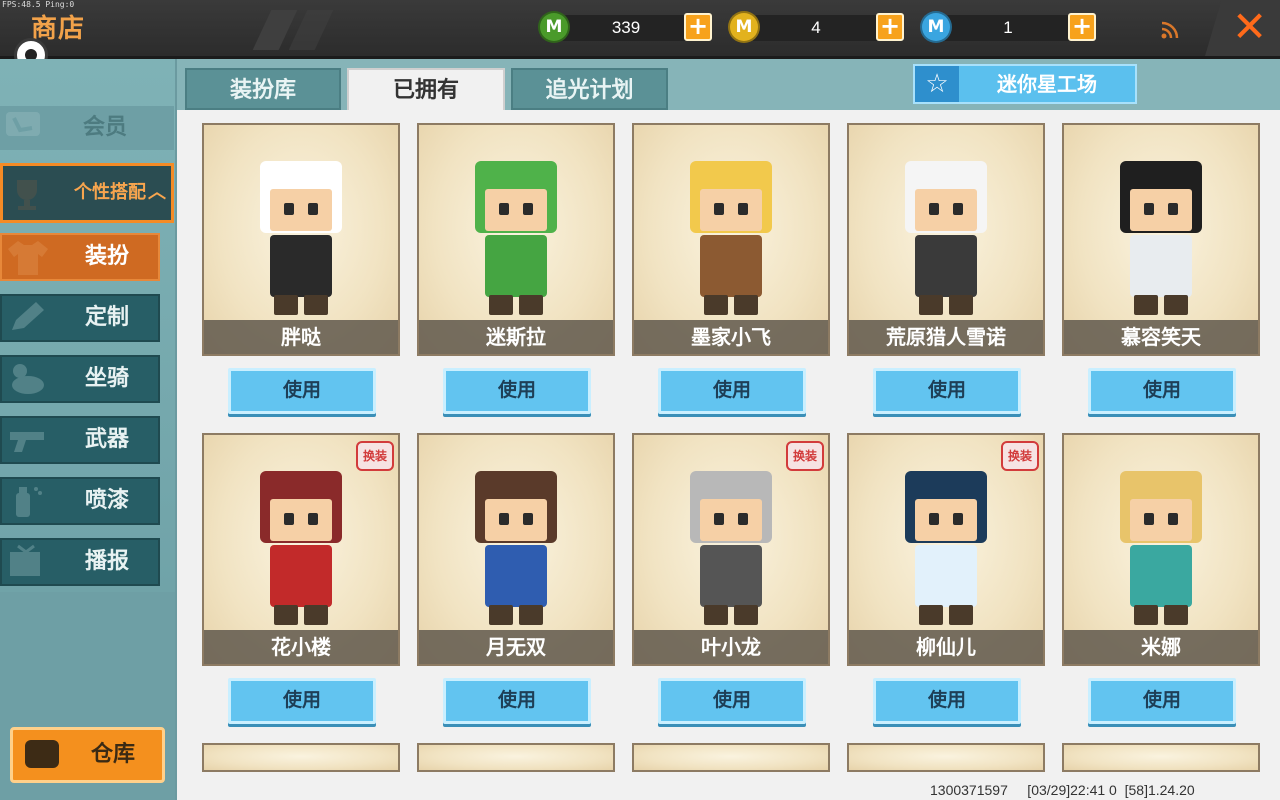  I want to click on outfit-card: 换装 叶小龙, so click(731, 549).